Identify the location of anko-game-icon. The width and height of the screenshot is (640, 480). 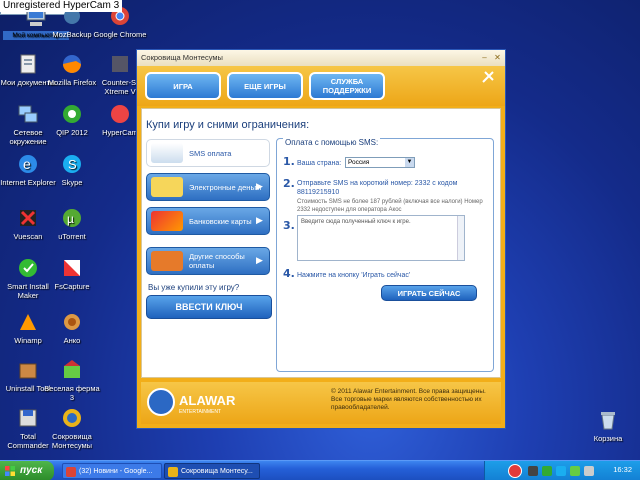
(72, 322).